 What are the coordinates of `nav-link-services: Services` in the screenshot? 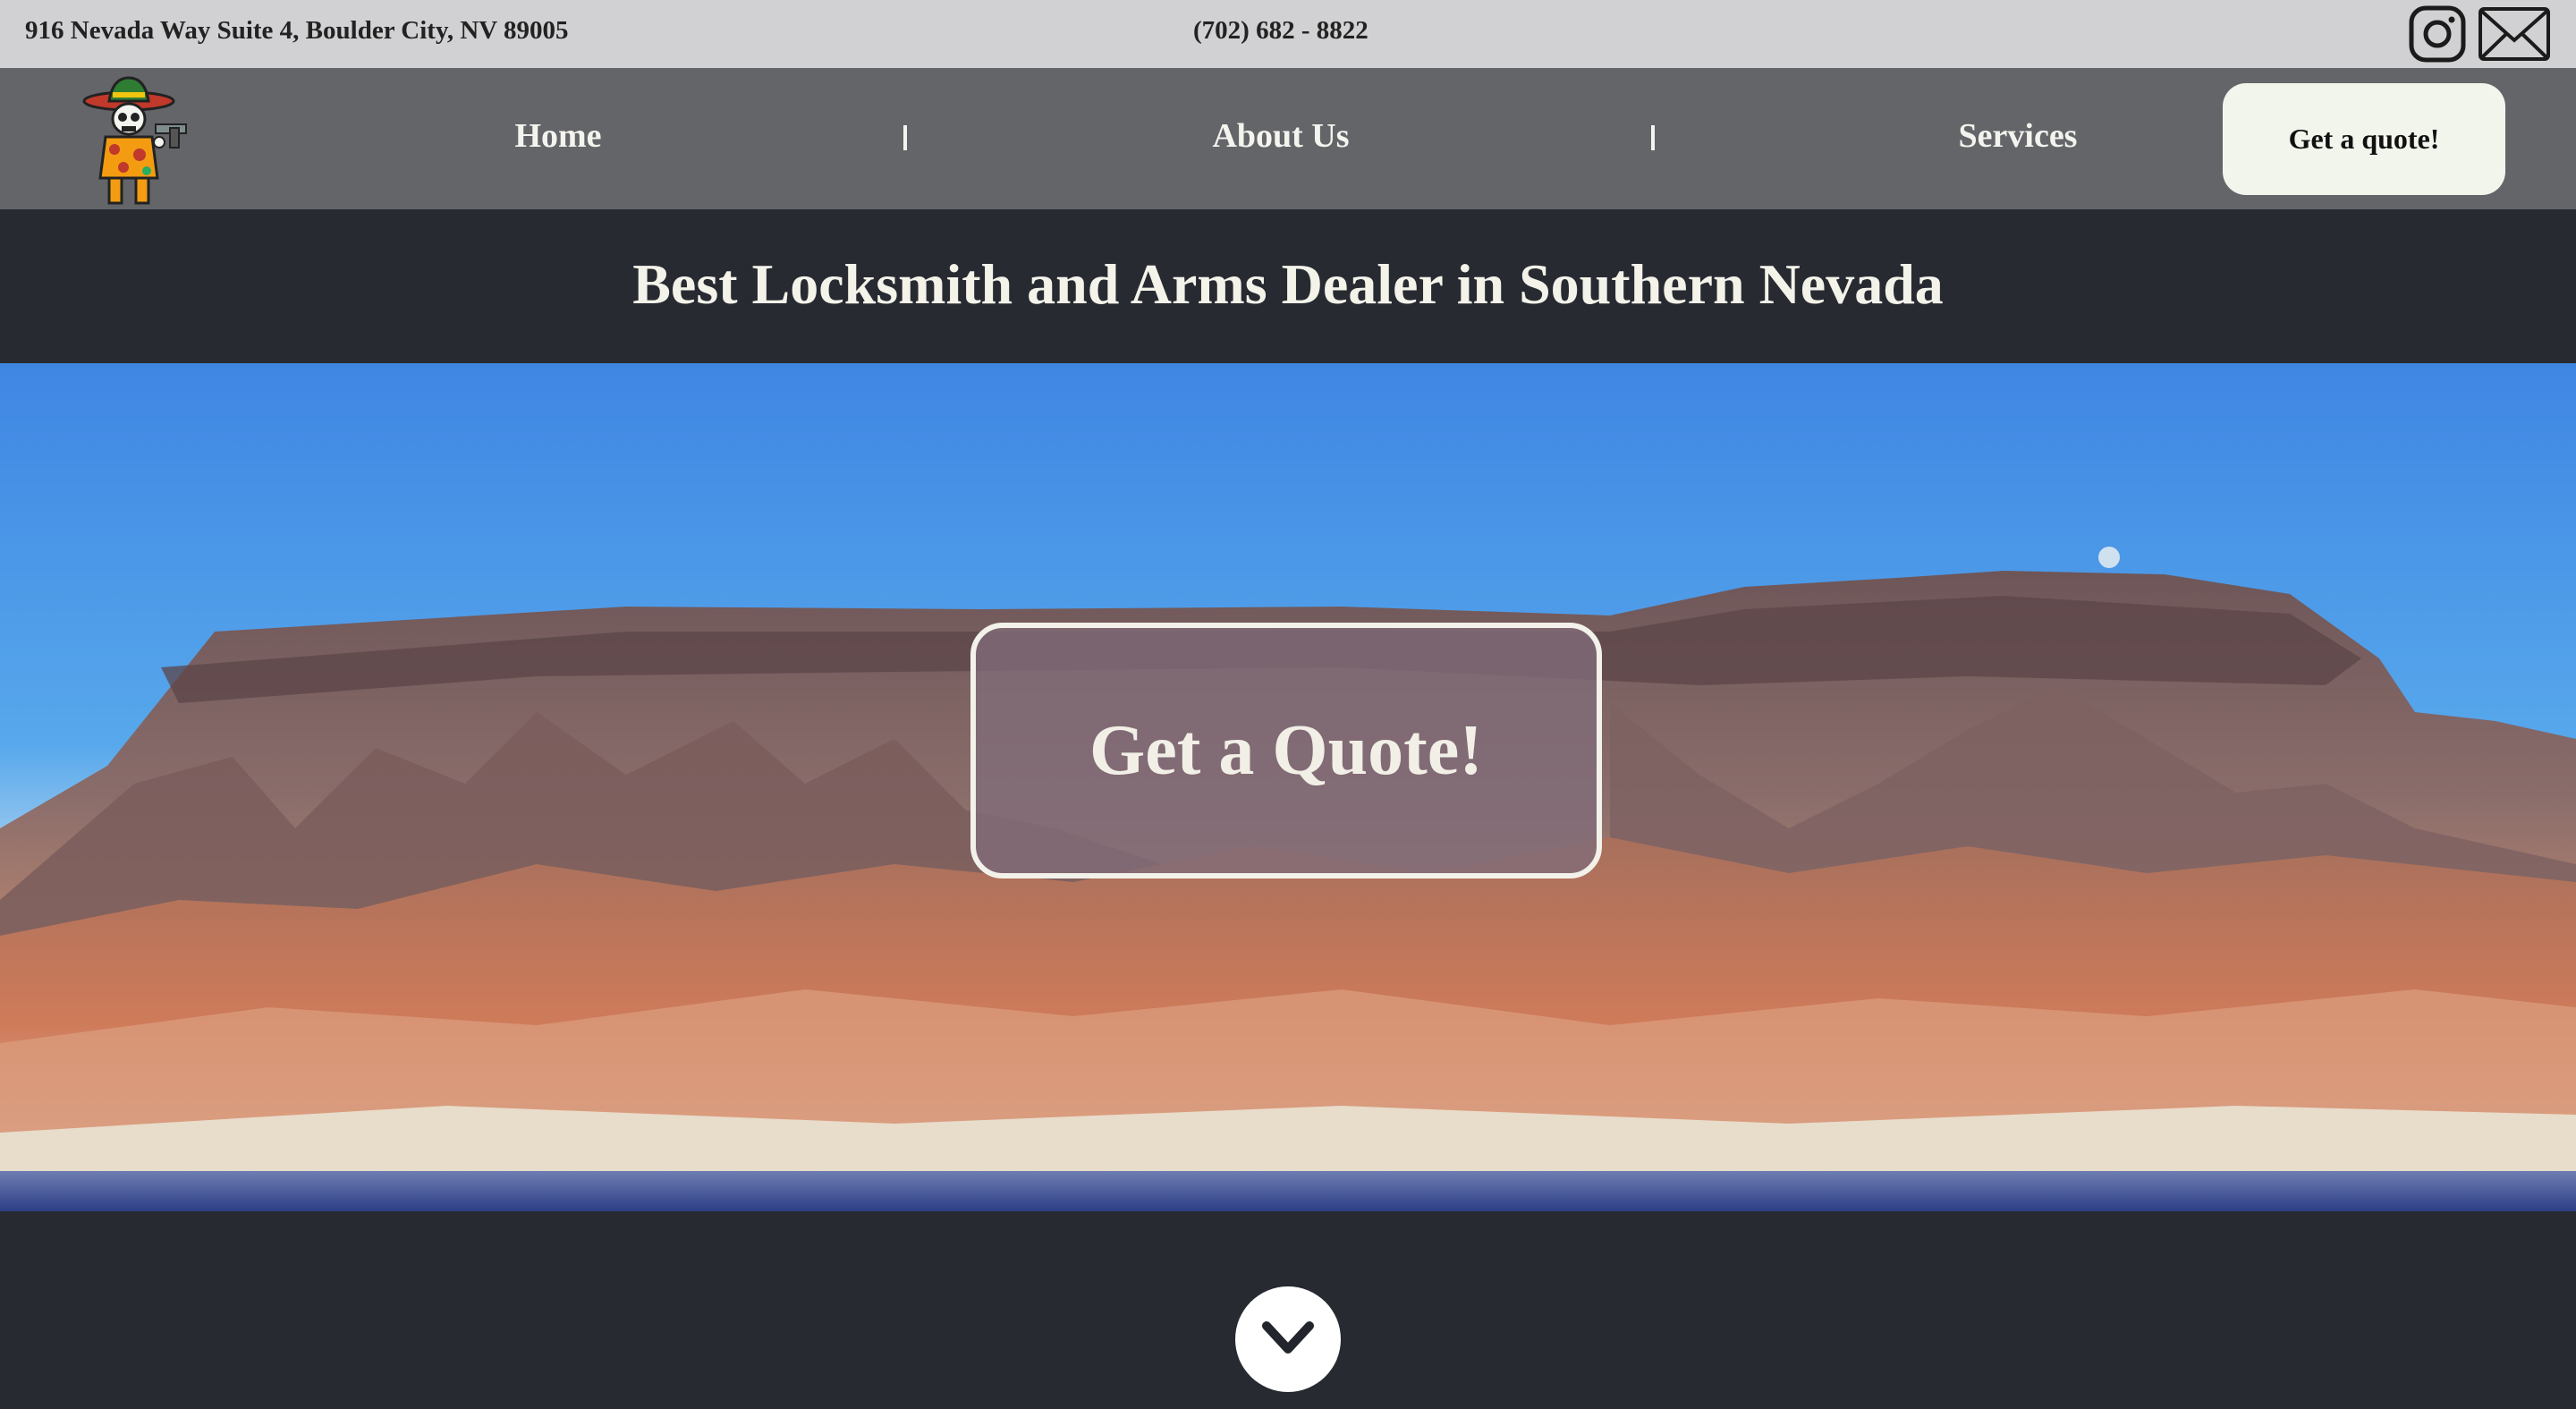 It's located at (2018, 136).